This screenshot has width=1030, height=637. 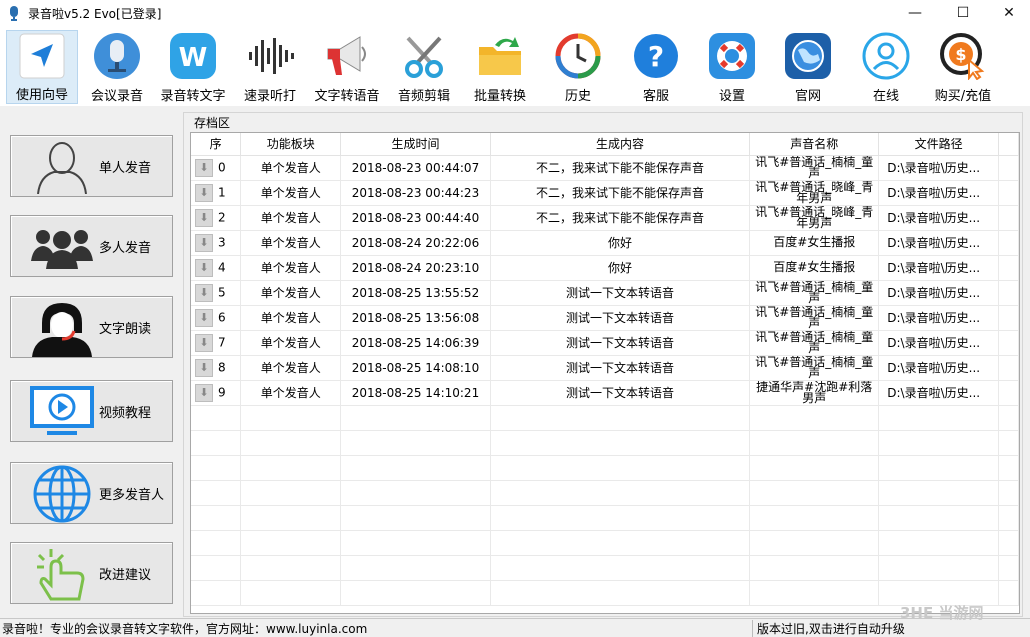 What do you see at coordinates (117, 55) in the screenshot?
I see `microphone-icon` at bounding box center [117, 55].